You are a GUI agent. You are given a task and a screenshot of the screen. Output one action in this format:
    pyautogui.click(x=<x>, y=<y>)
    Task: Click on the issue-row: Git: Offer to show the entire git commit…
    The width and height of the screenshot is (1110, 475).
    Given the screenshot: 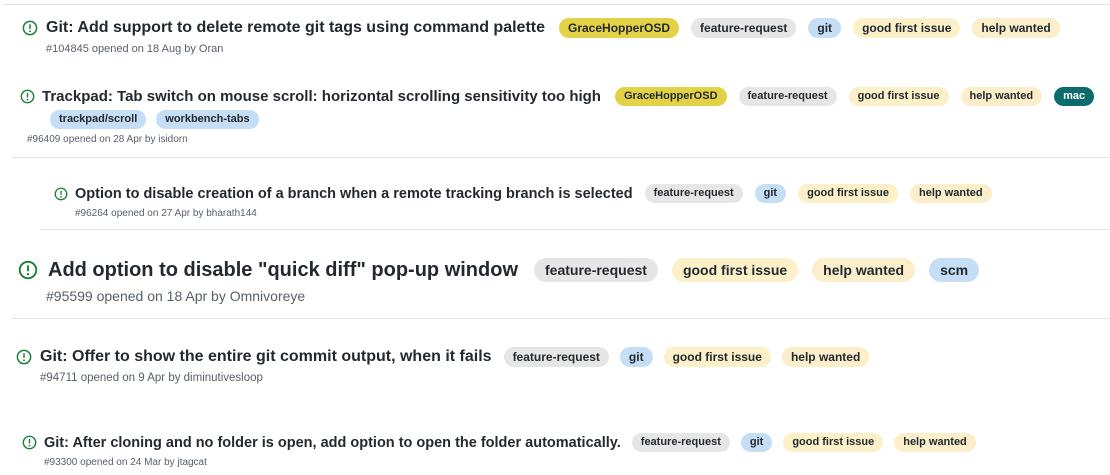 What is the action you would take?
    pyautogui.click(x=443, y=365)
    